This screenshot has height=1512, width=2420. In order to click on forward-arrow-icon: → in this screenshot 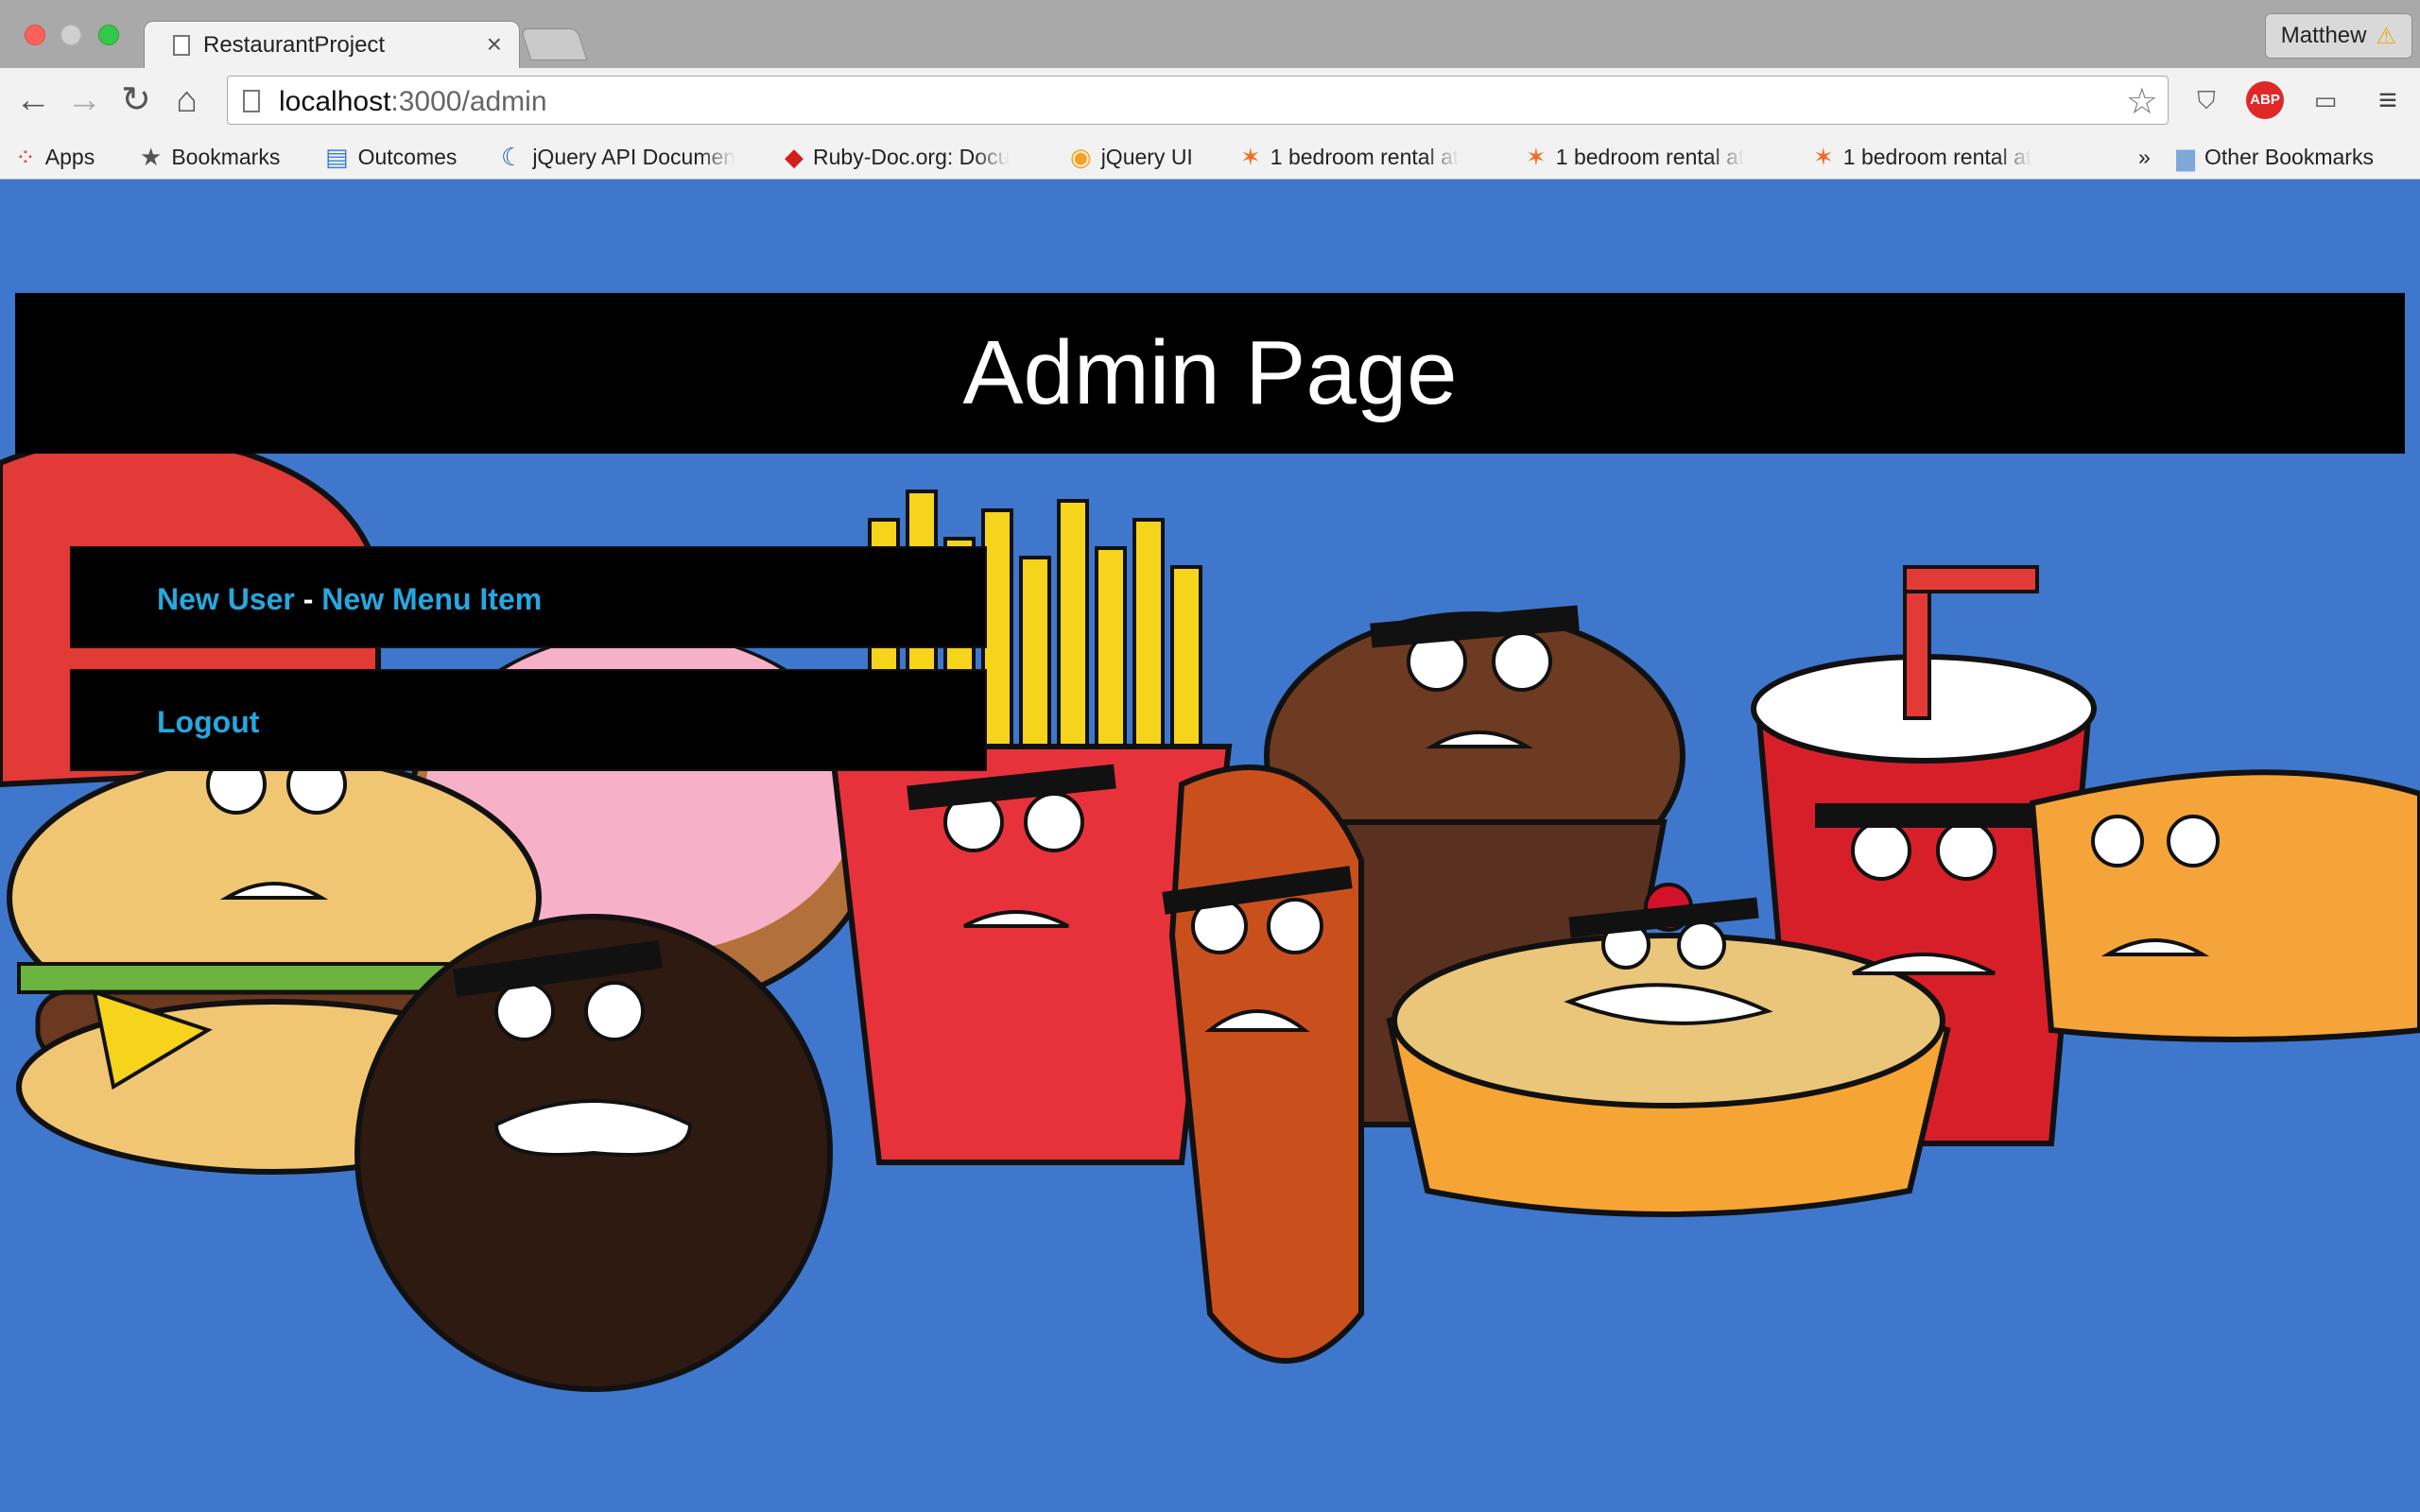, I will do `click(84, 100)`.